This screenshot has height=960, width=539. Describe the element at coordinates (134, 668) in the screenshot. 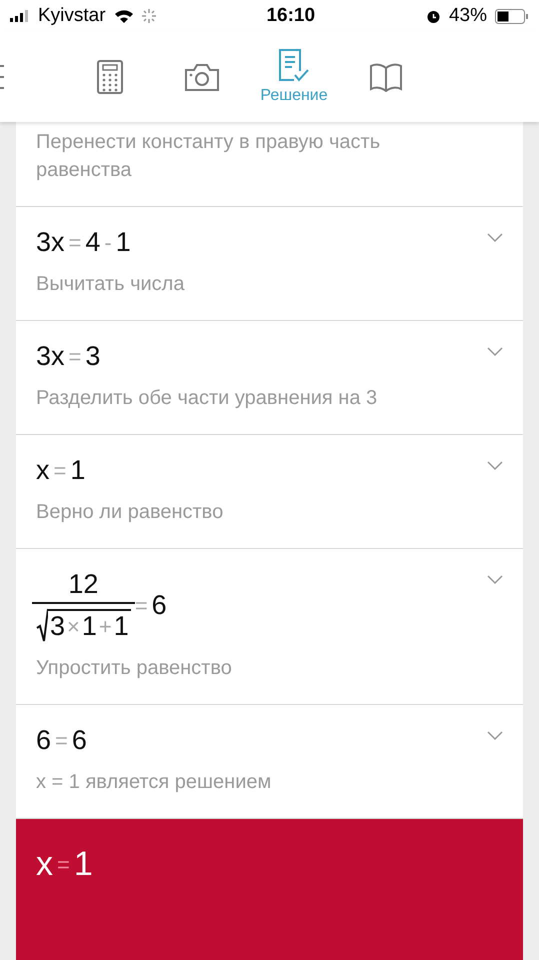

I see `step-description: Упростить равенство` at that location.